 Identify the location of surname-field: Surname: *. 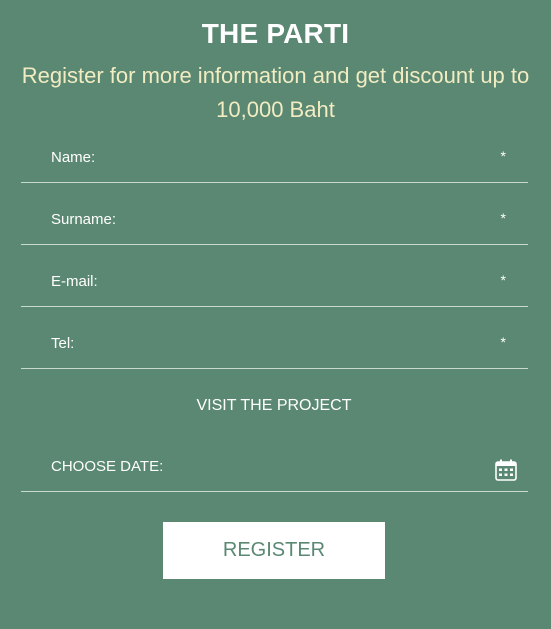
(274, 214).